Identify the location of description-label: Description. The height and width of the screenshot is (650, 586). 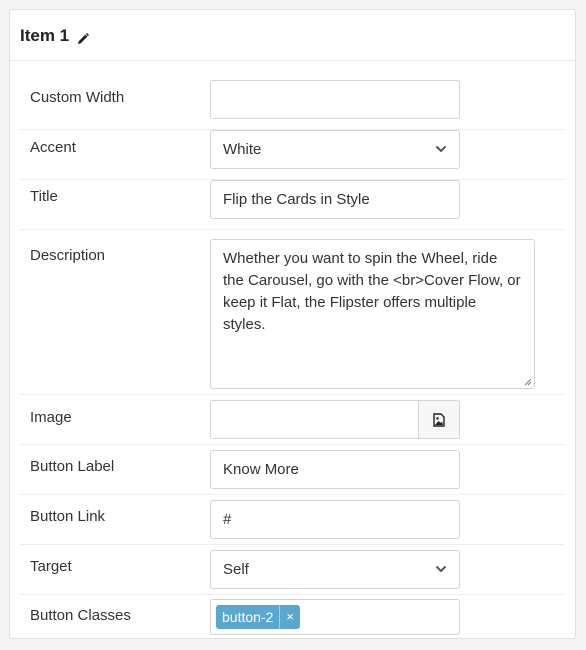
(68, 255).